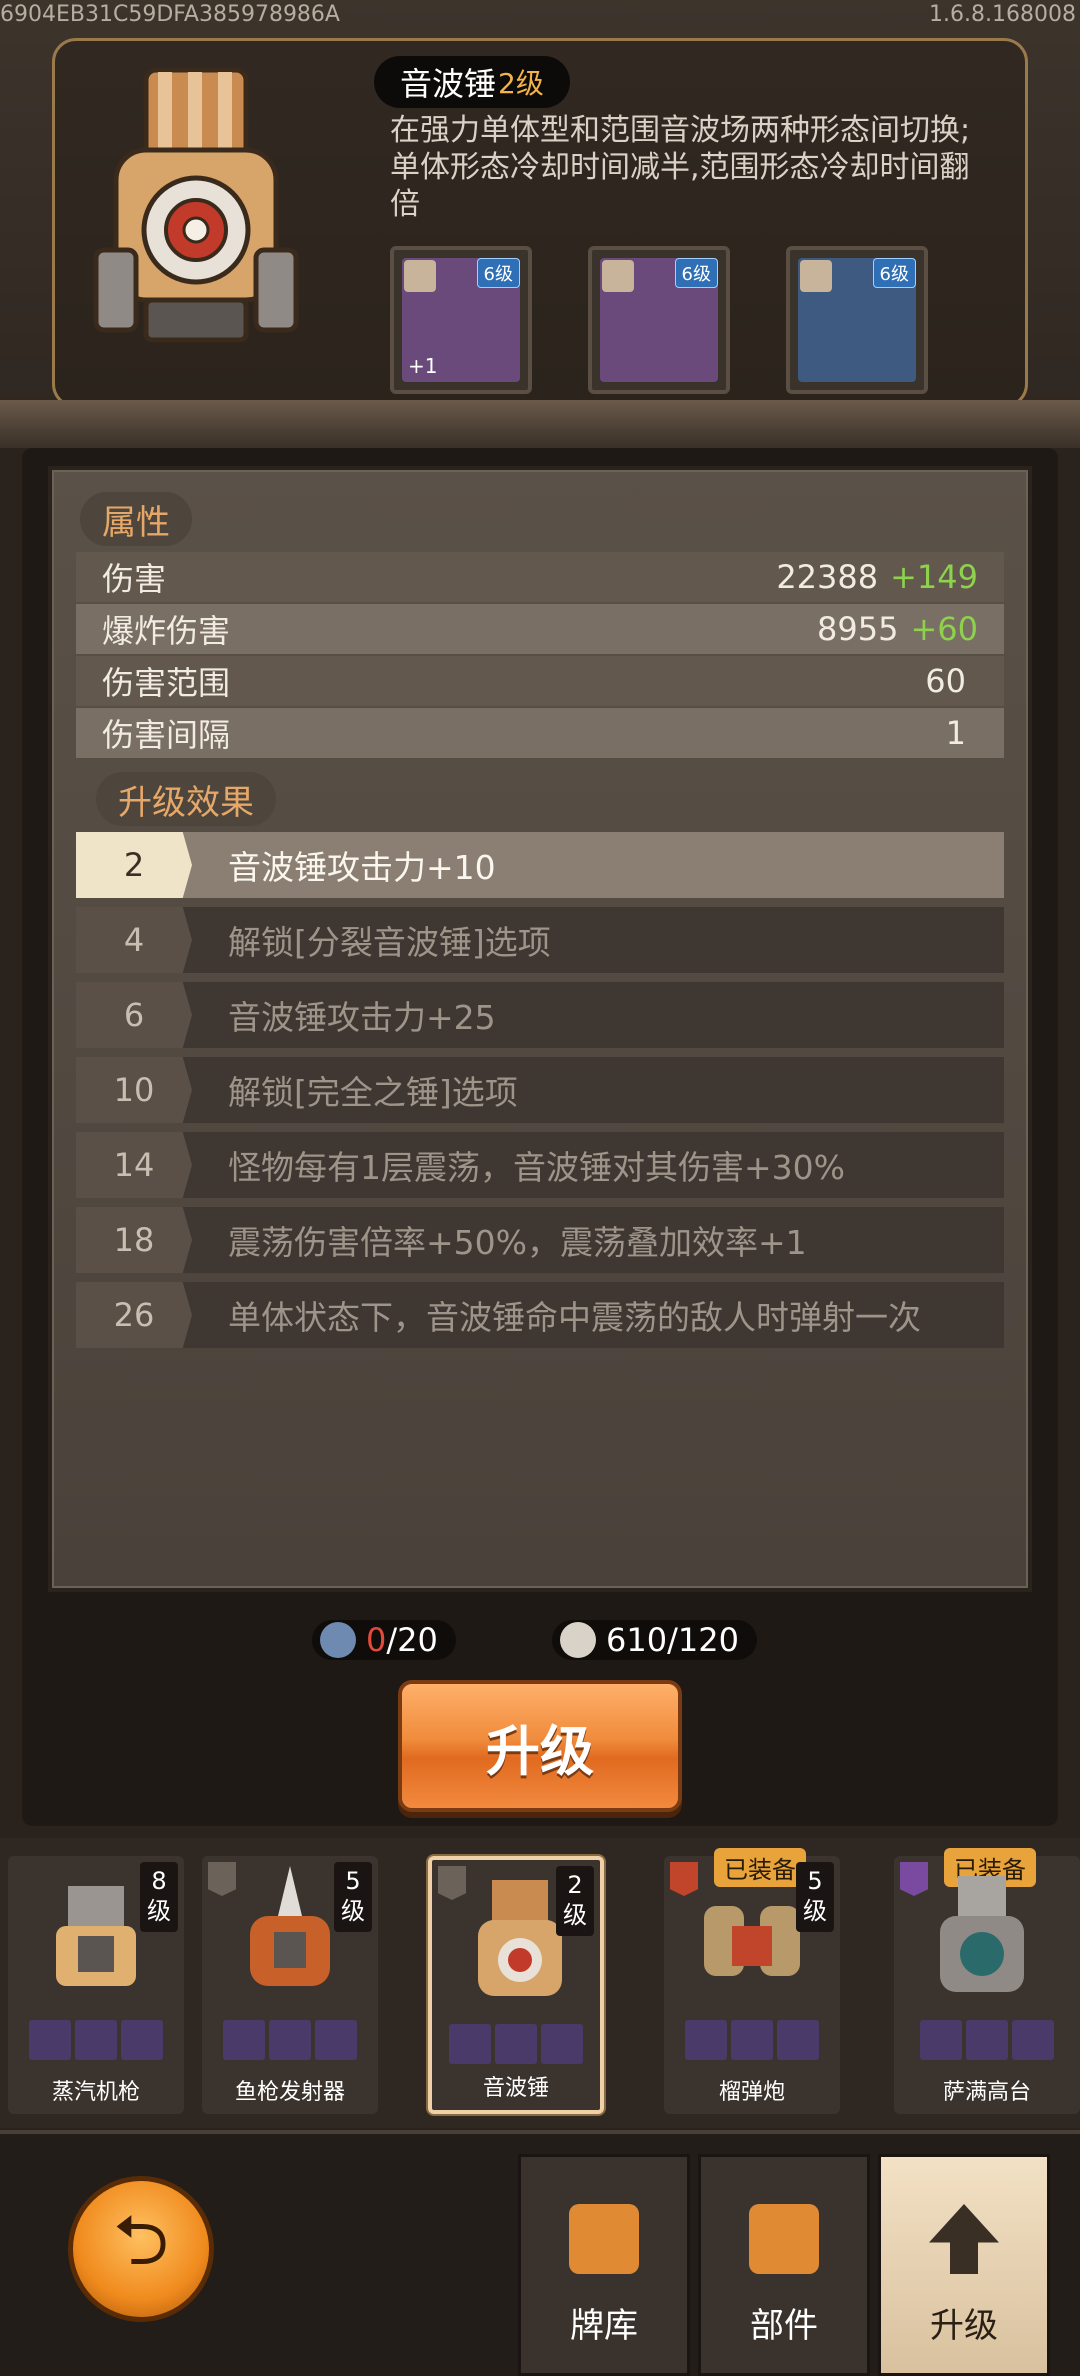 Image resolution: width=1080 pixels, height=2376 pixels. What do you see at coordinates (517, 1242) in the screenshot?
I see `upgrade-text: 震荡伤害倍率+50%，震荡叠加效率+1` at bounding box center [517, 1242].